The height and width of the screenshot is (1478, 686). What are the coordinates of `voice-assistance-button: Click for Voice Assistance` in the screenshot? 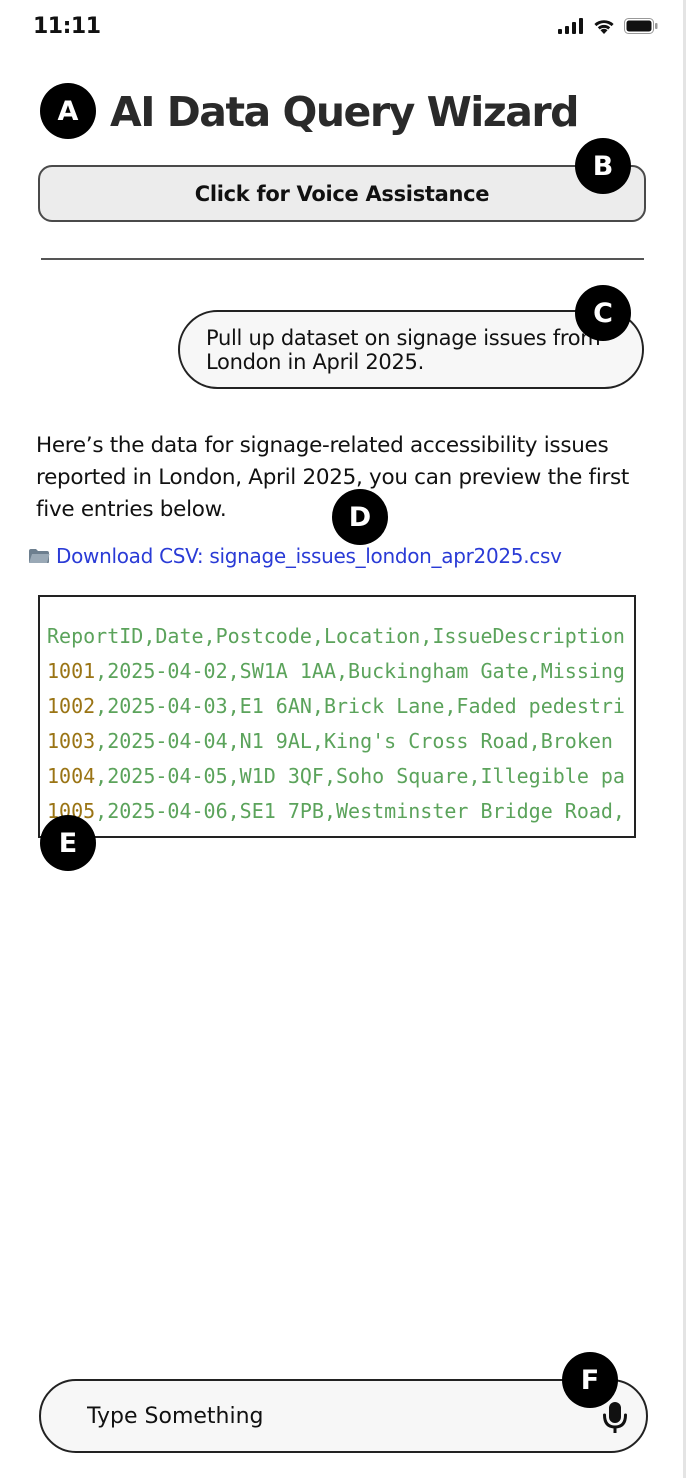 It's located at (342, 193).